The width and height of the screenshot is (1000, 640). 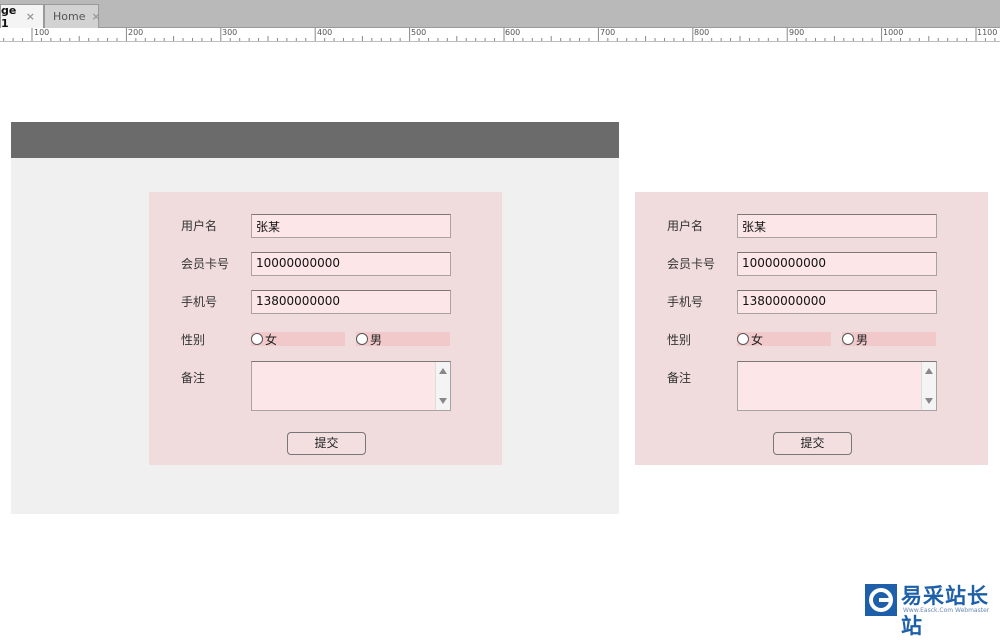 I want to click on logo-subtitle: Www.Easck.Com Webmaster, so click(x=946, y=610).